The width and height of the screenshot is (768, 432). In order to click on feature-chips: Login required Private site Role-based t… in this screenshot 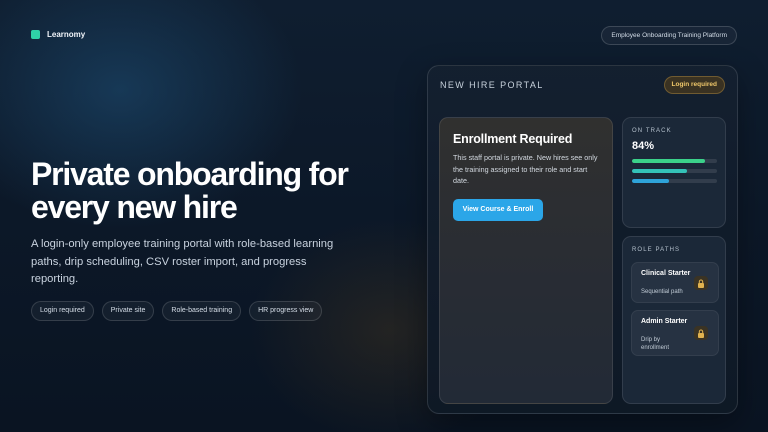, I will do `click(177, 311)`.